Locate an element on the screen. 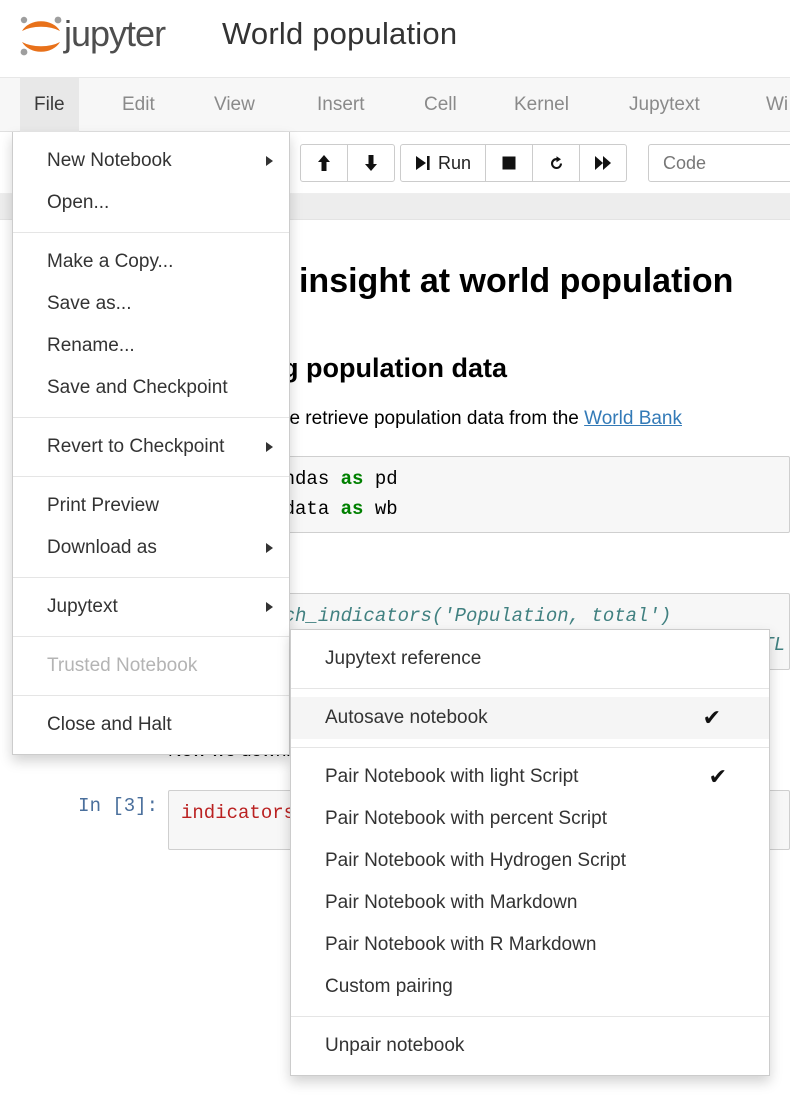 Image resolution: width=790 pixels, height=1120 pixels. menu-kernel: Kernel is located at coordinates (541, 105).